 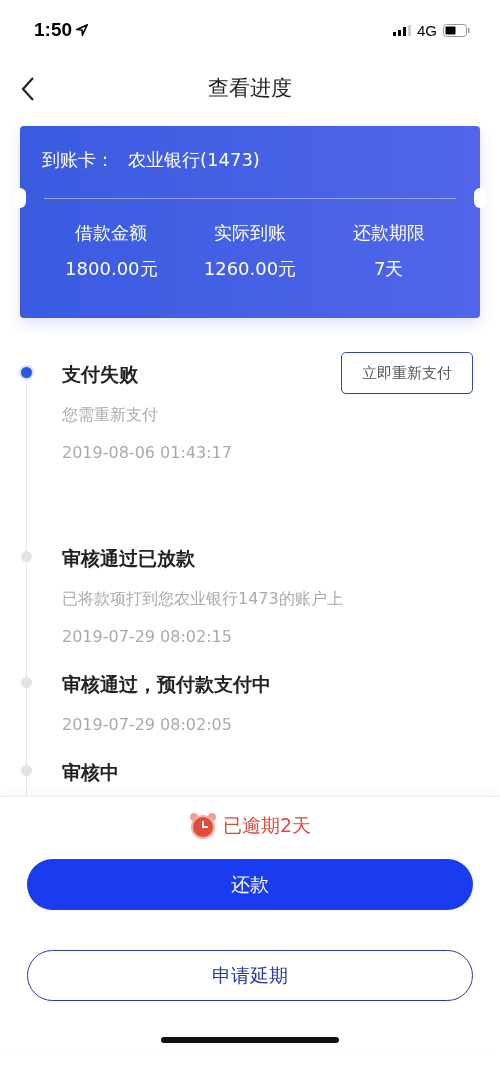 I want to click on network-label: 4G, so click(x=427, y=30).